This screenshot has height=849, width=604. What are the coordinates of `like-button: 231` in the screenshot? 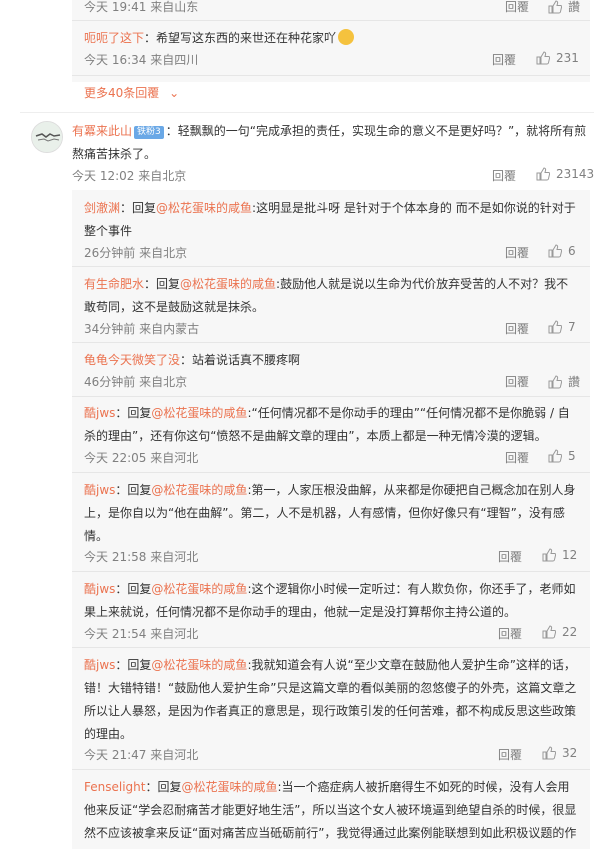 It's located at (557, 58).